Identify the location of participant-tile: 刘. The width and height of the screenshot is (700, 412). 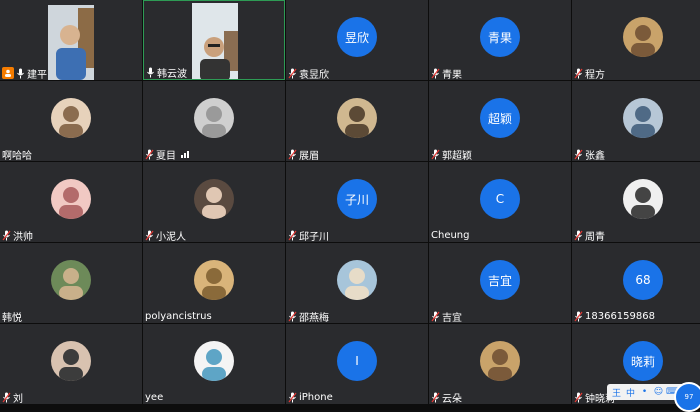
(71, 364).